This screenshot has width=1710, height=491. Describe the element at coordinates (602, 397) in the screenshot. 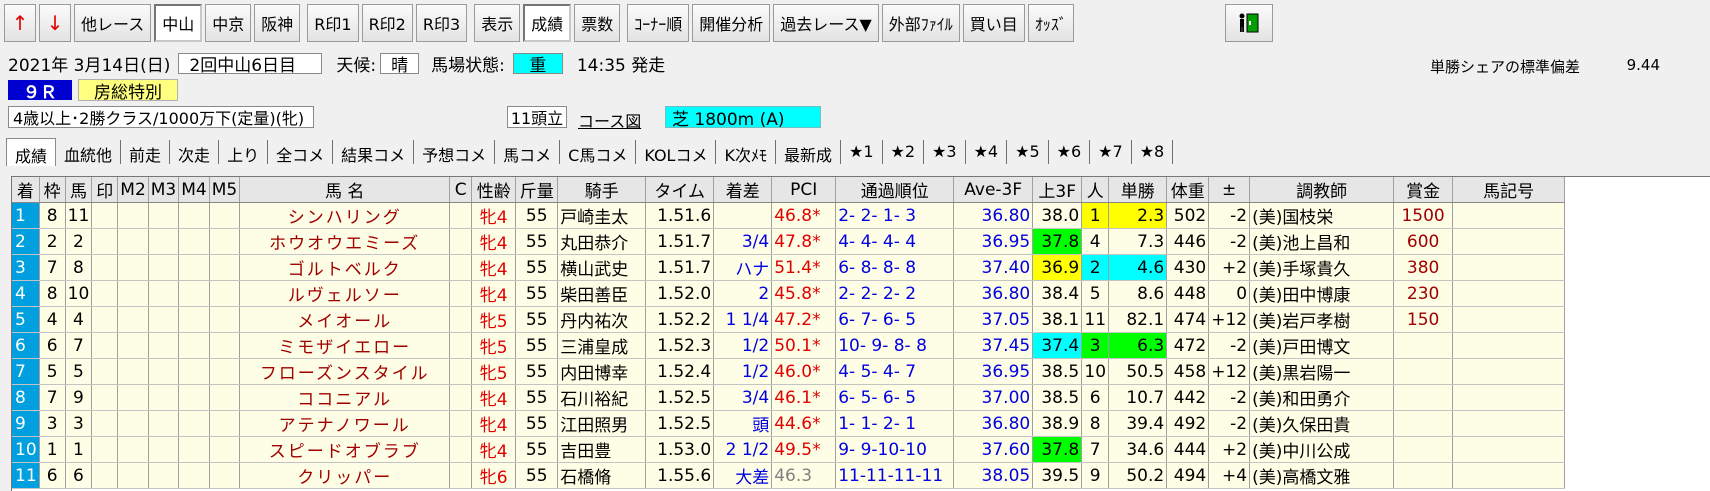

I see `jockey-cell: 石川裕紀` at that location.